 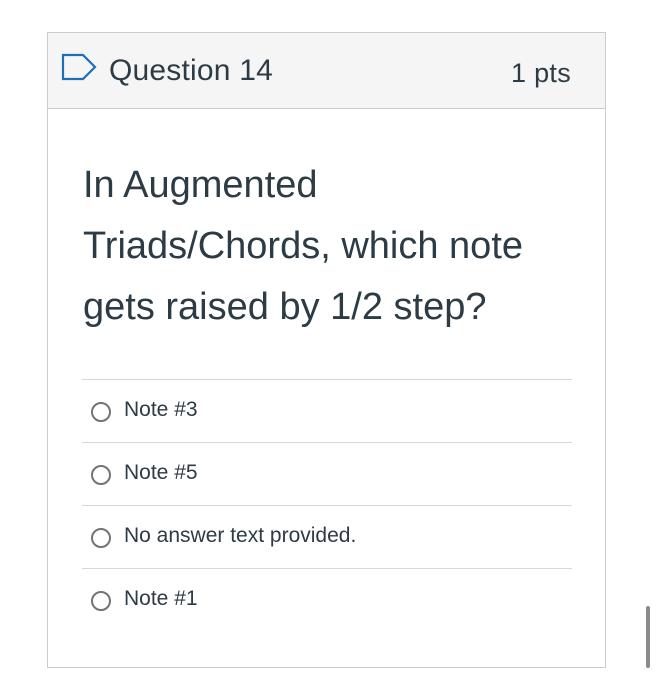 What do you see at coordinates (161, 409) in the screenshot?
I see `answer-label: Note #3` at bounding box center [161, 409].